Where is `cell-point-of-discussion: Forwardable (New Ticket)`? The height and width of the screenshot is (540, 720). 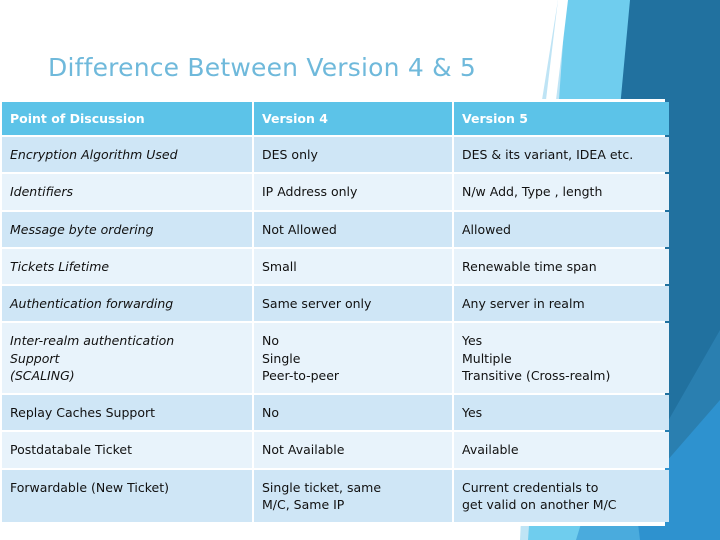 cell-point-of-discussion: Forwardable (New Ticket) is located at coordinates (127, 495).